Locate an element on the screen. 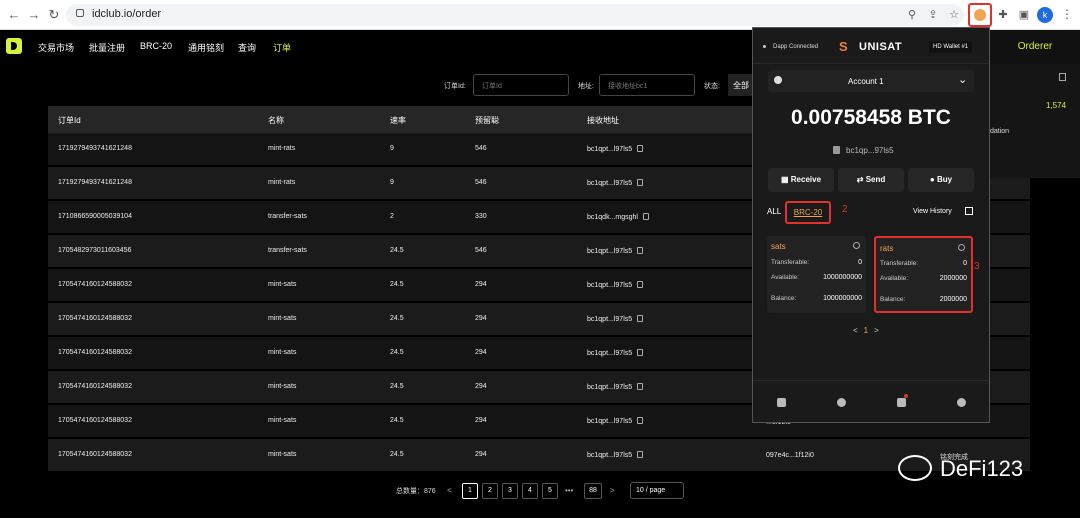  menu-icon: ⋮ is located at coordinates (1067, 14).